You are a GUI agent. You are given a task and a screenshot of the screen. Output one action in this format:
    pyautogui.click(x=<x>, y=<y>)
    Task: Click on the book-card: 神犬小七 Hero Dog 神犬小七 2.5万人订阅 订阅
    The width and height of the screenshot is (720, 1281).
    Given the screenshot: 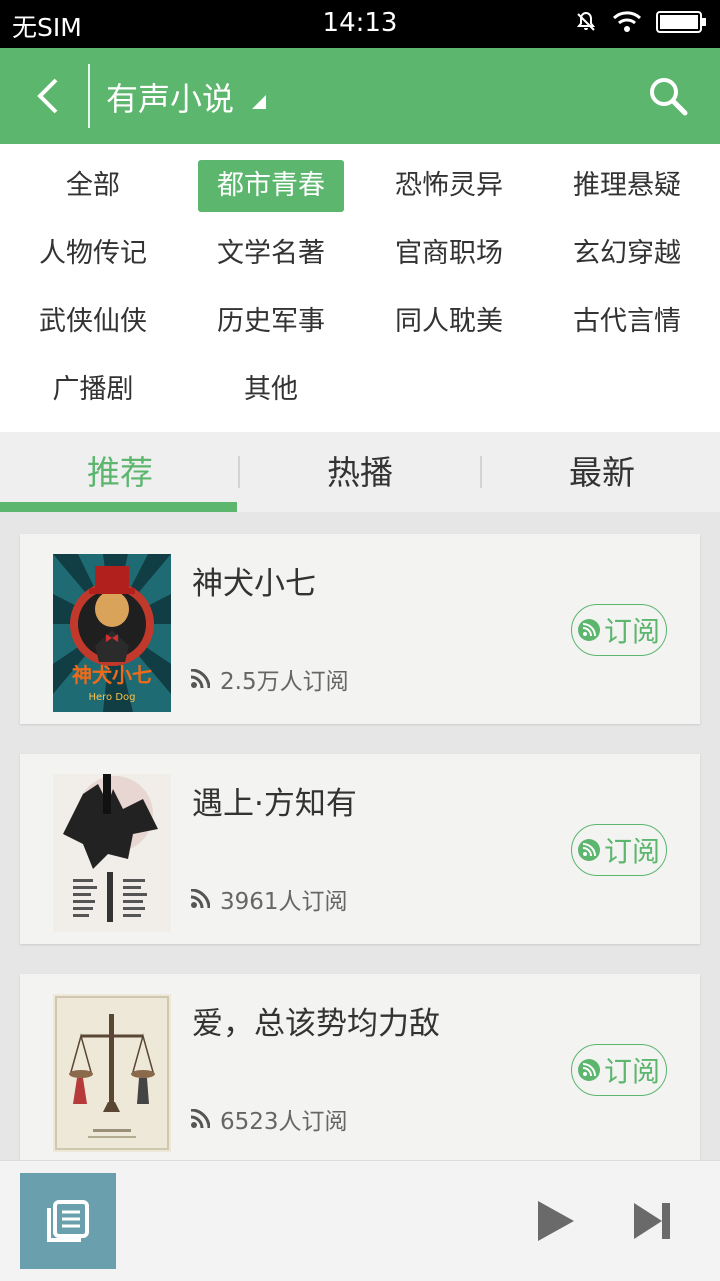 What is the action you would take?
    pyautogui.click(x=360, y=629)
    